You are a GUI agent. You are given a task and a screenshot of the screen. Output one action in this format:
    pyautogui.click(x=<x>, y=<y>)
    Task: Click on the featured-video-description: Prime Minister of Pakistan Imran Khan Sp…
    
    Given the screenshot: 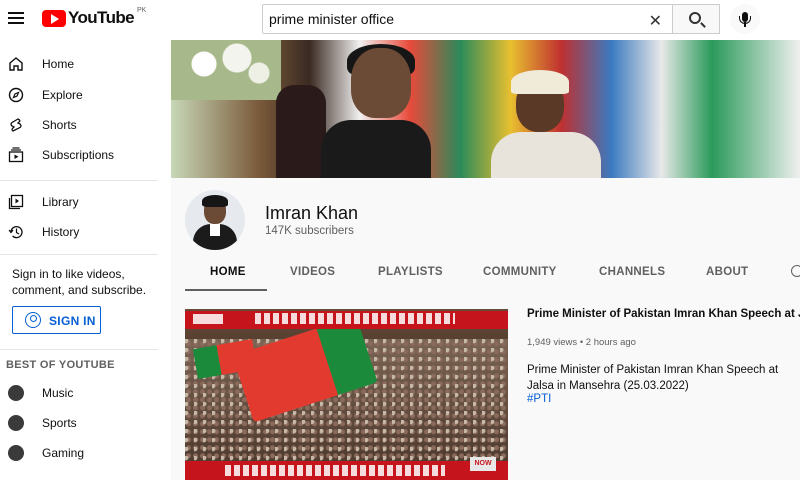 What is the action you would take?
    pyautogui.click(x=653, y=378)
    